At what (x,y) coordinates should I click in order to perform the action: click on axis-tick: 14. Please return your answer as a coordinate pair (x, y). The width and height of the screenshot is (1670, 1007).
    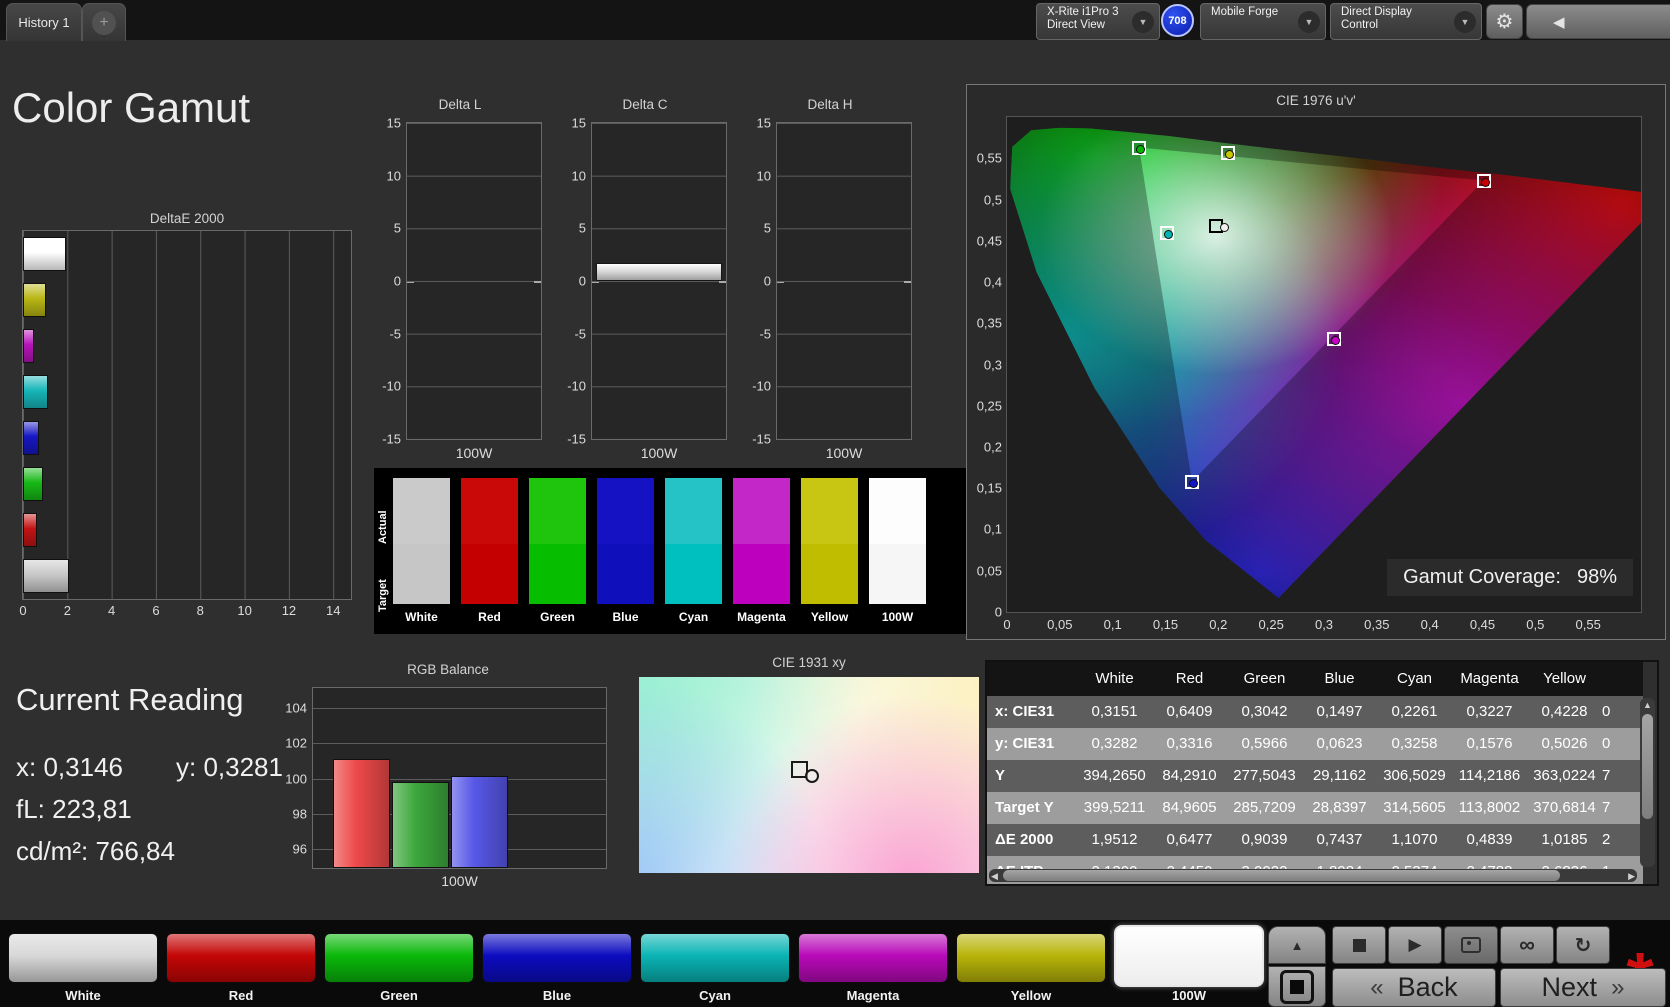
    Looking at the image, I should click on (333, 610).